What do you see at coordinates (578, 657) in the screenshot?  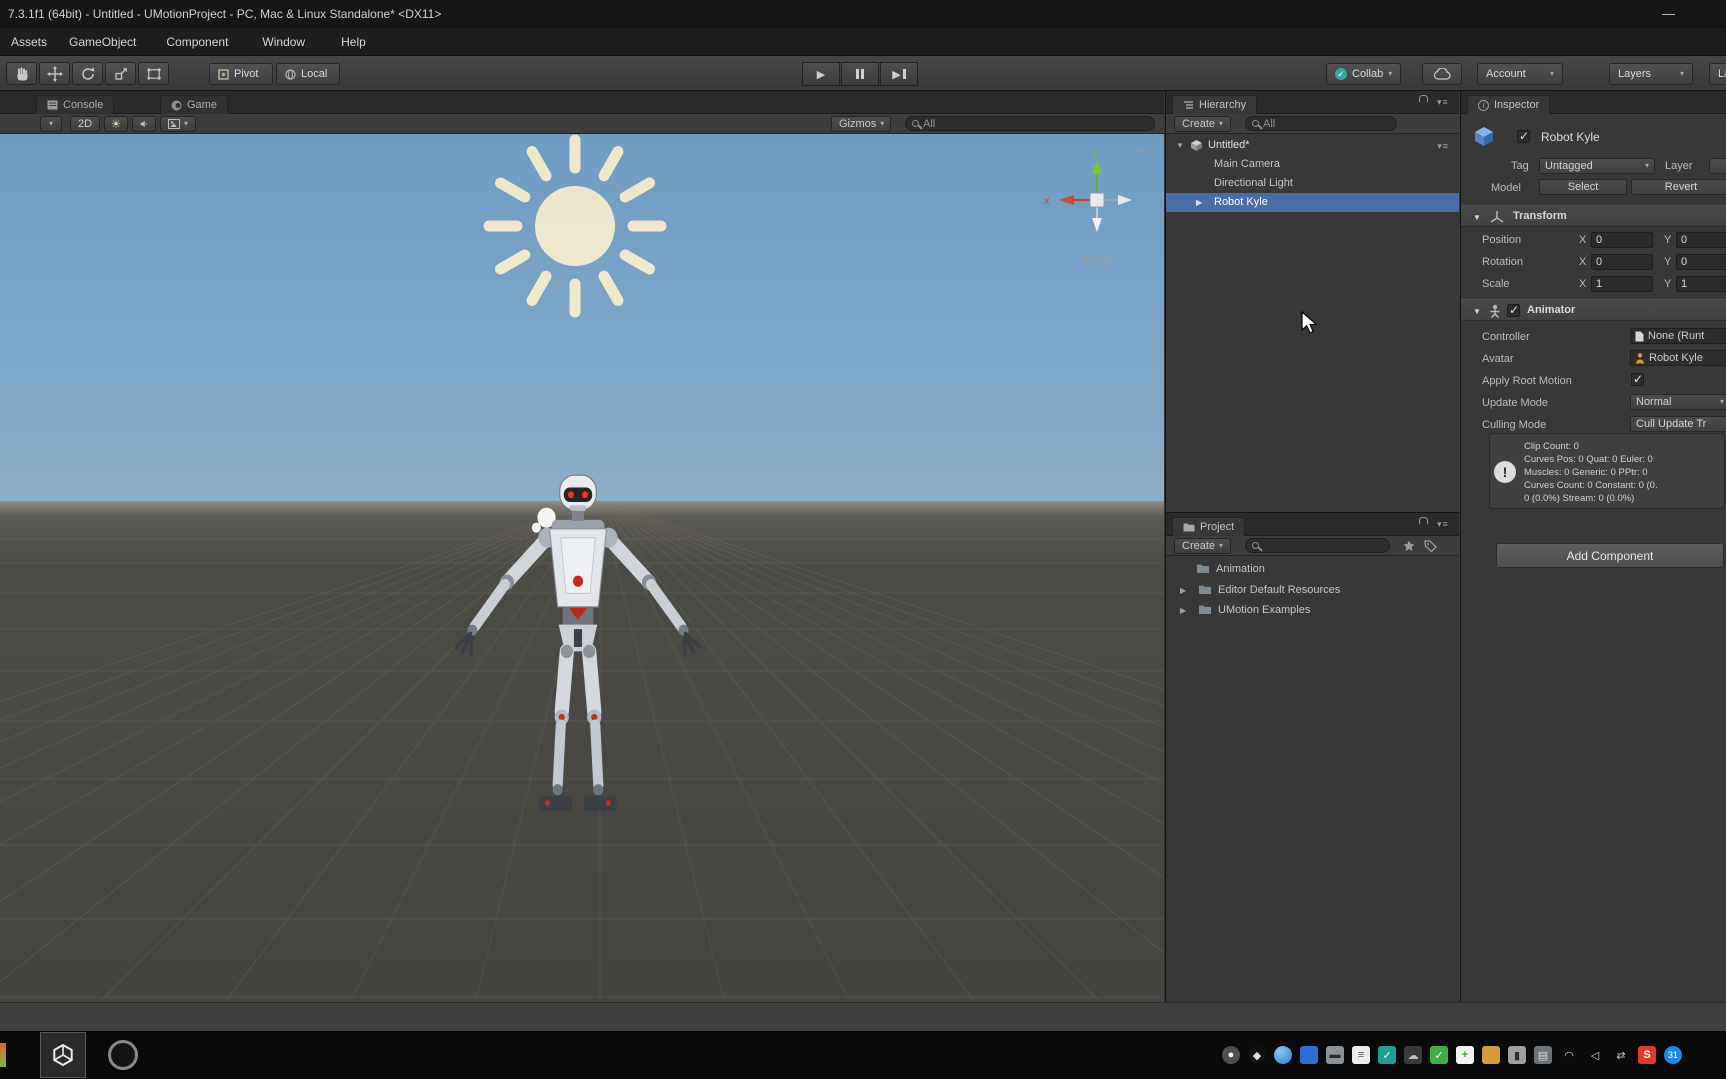 I see `robot-kyle-model` at bounding box center [578, 657].